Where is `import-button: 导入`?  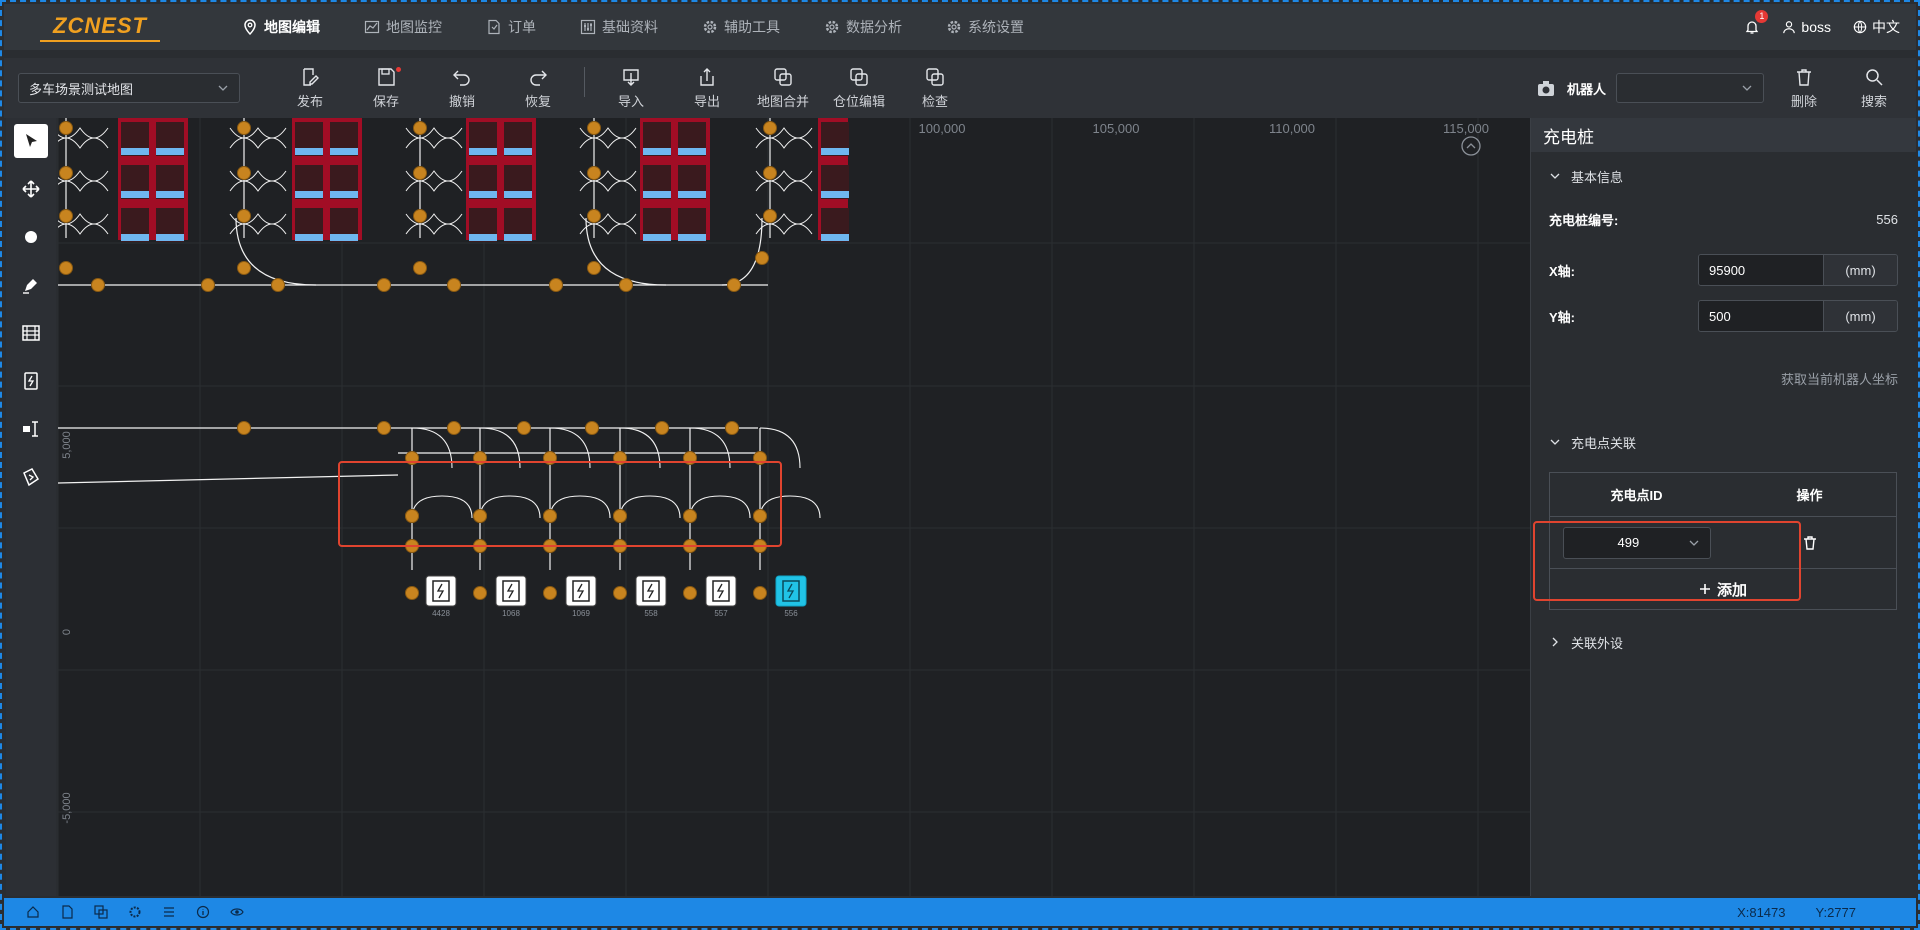
import-button: 导入 is located at coordinates (631, 88).